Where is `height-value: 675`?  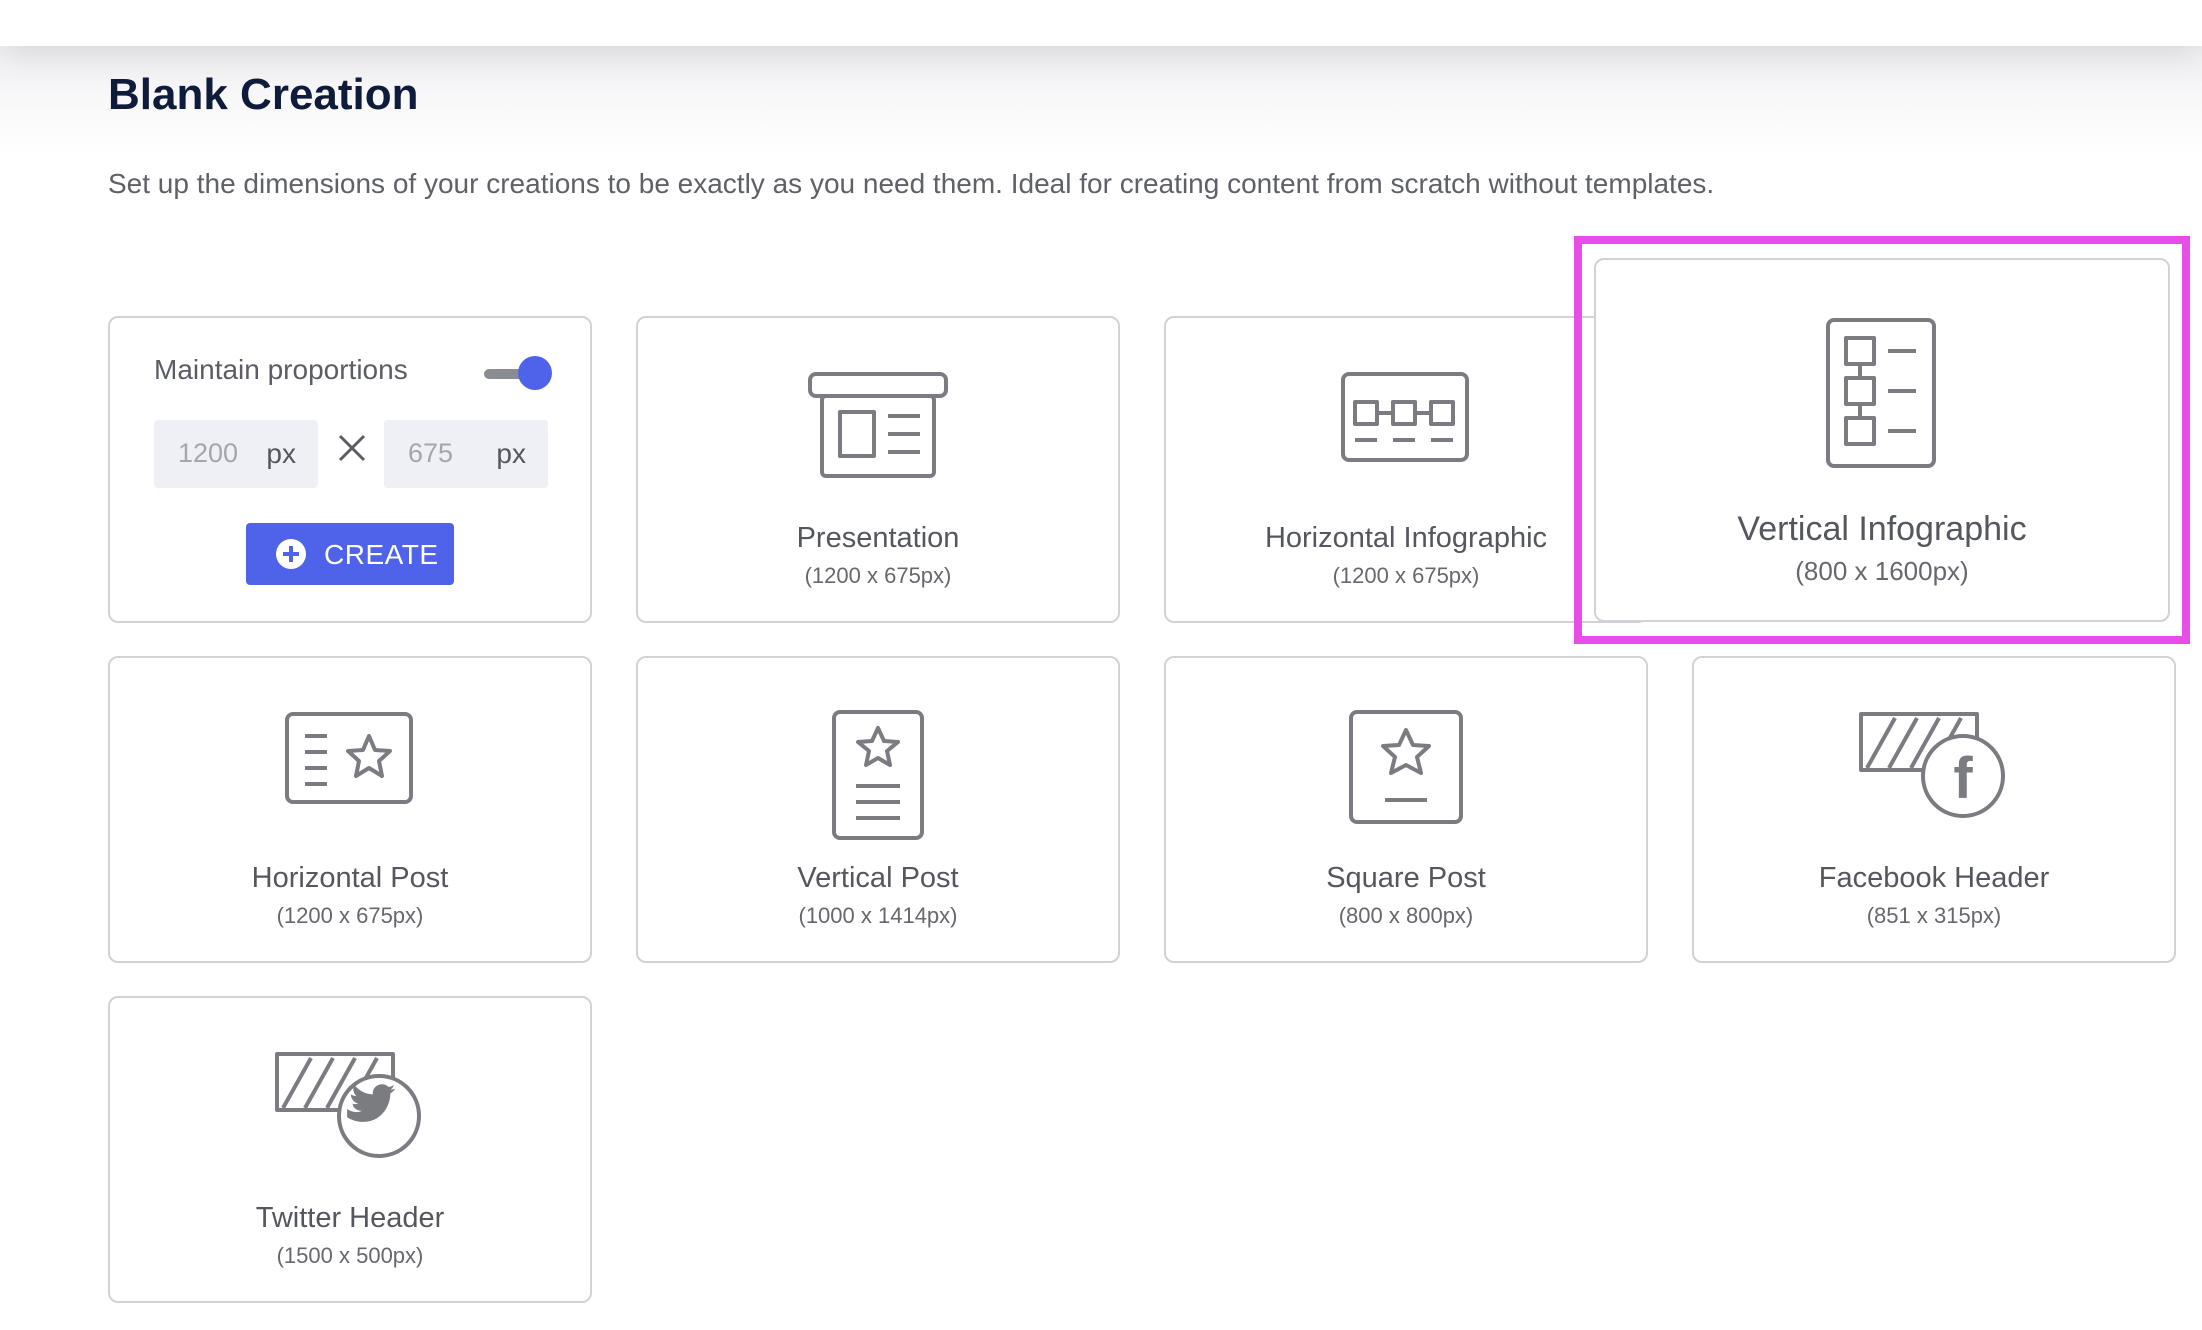 height-value: 675 is located at coordinates (431, 453).